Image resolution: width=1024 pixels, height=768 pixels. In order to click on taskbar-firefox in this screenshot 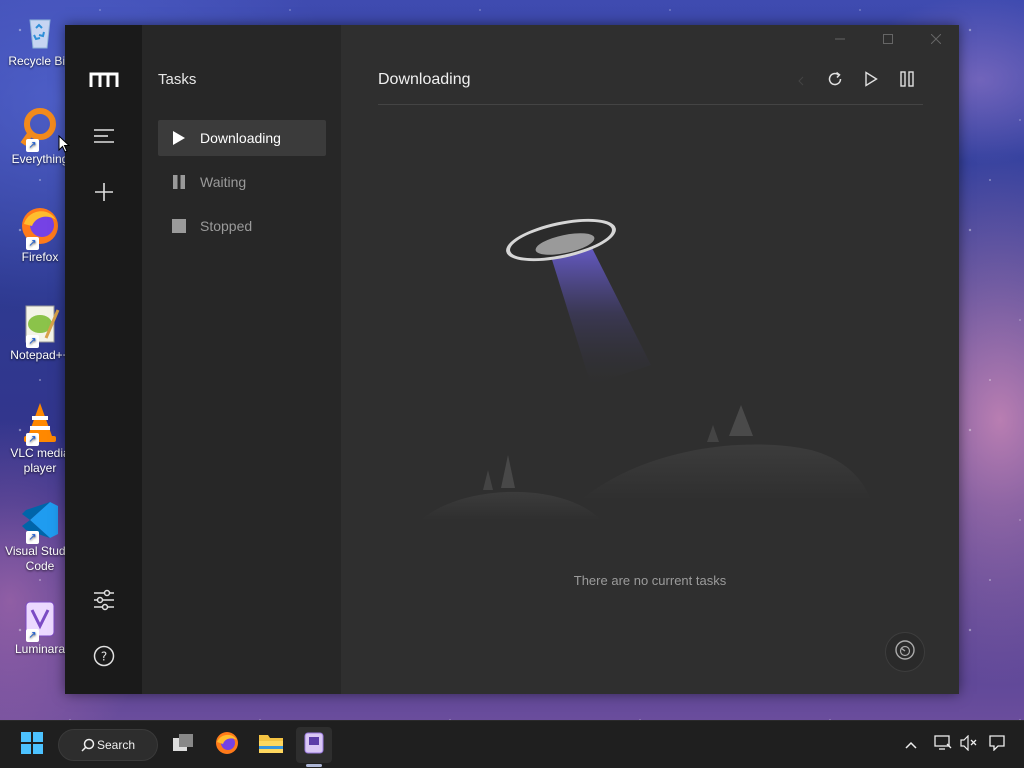, I will do `click(227, 745)`.